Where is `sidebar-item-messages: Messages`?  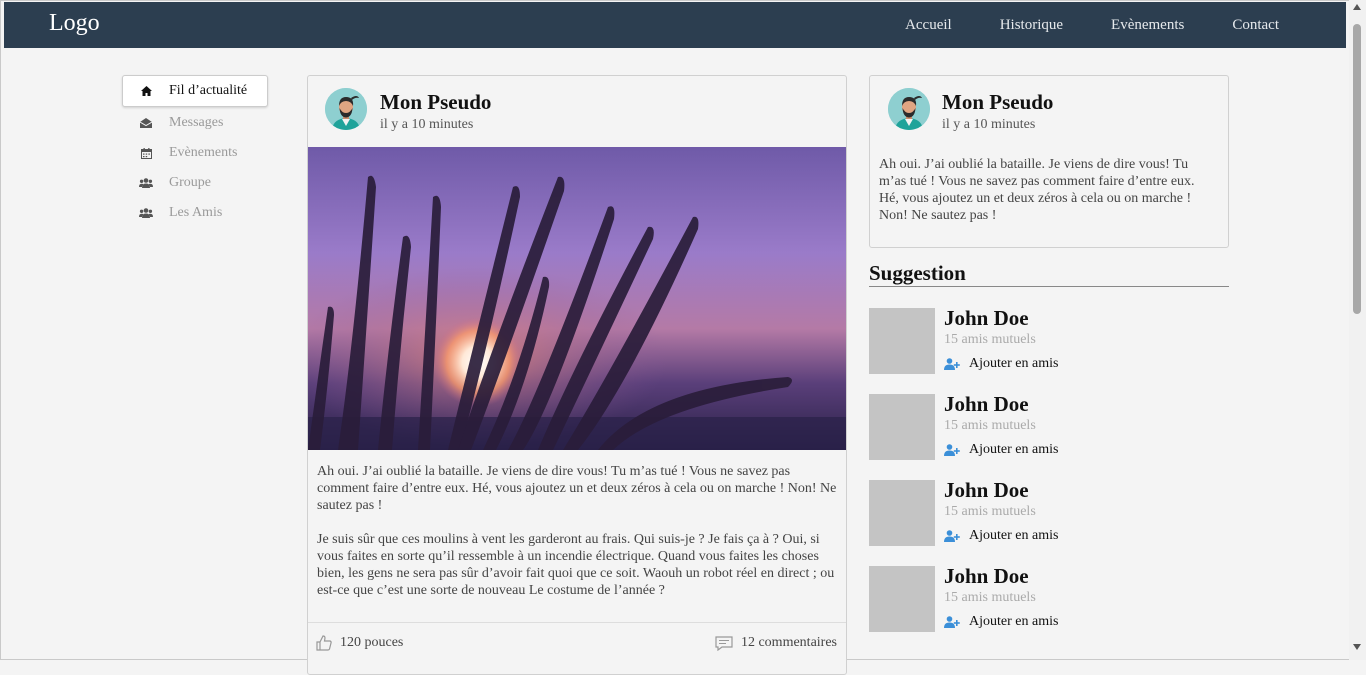
sidebar-item-messages: Messages is located at coordinates (195, 123).